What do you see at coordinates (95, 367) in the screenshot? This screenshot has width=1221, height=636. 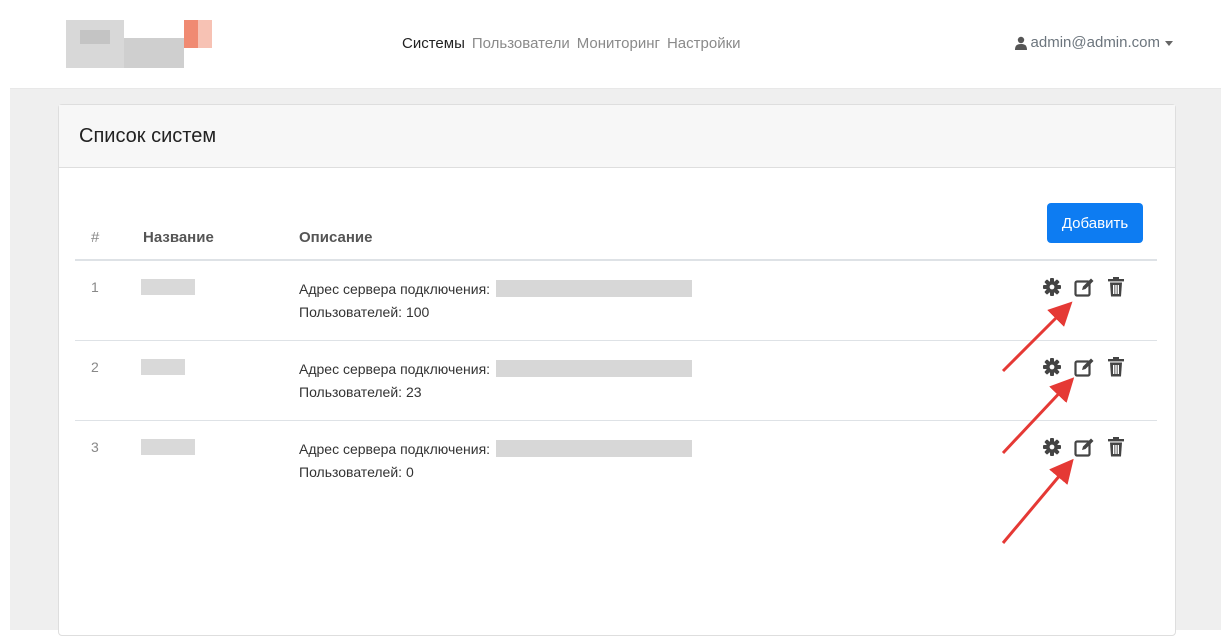 I see `row-number: 2` at bounding box center [95, 367].